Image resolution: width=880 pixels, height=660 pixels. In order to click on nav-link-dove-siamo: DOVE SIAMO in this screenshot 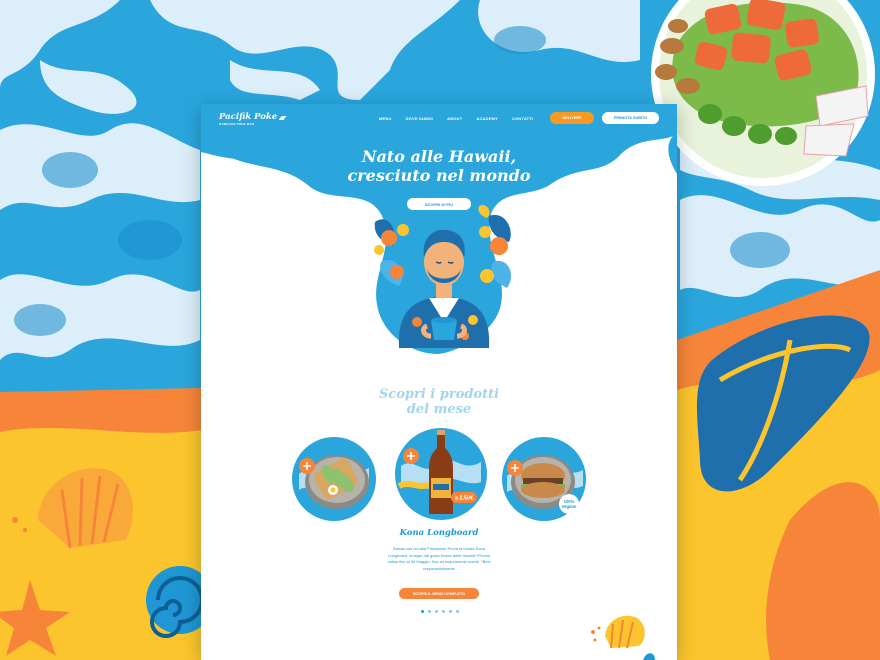, I will do `click(420, 118)`.